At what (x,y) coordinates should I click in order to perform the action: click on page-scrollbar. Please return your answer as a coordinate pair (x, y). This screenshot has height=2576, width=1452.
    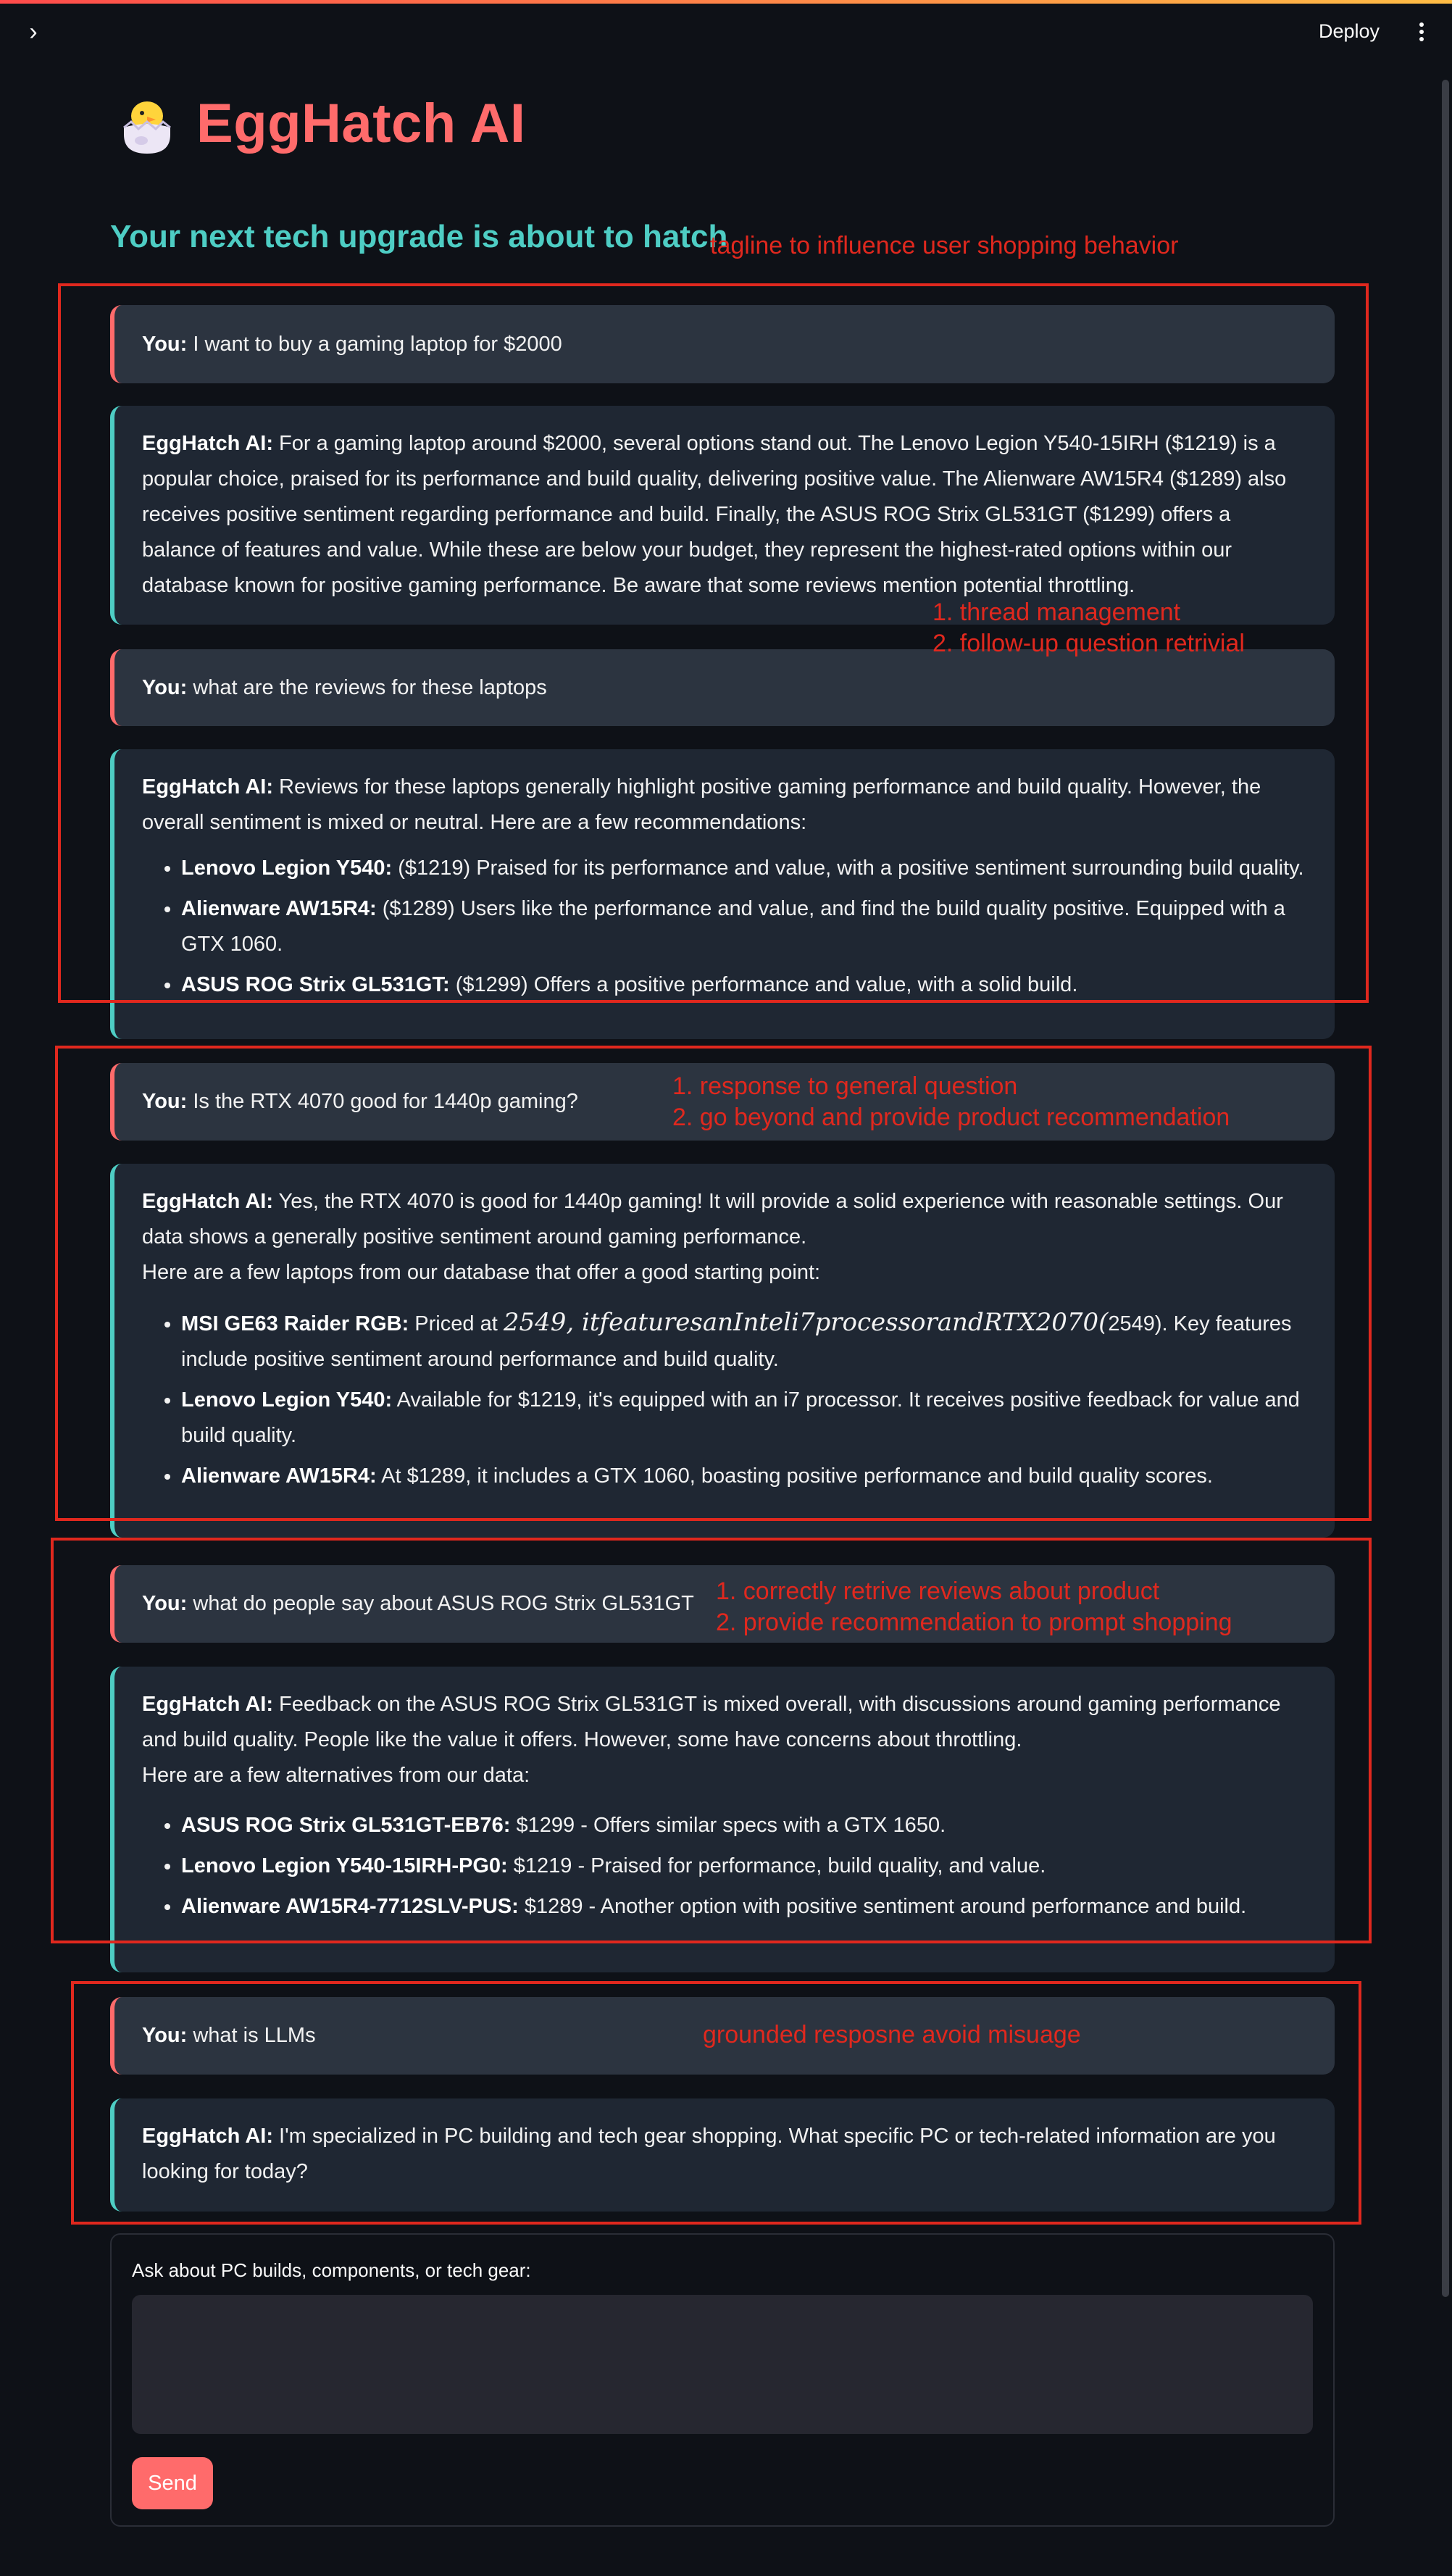
    Looking at the image, I should click on (1446, 1188).